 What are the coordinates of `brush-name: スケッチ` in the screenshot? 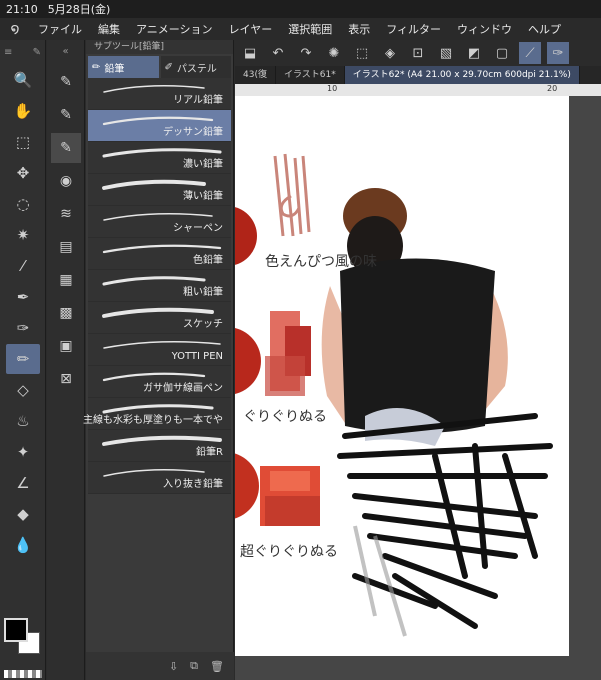 It's located at (203, 324).